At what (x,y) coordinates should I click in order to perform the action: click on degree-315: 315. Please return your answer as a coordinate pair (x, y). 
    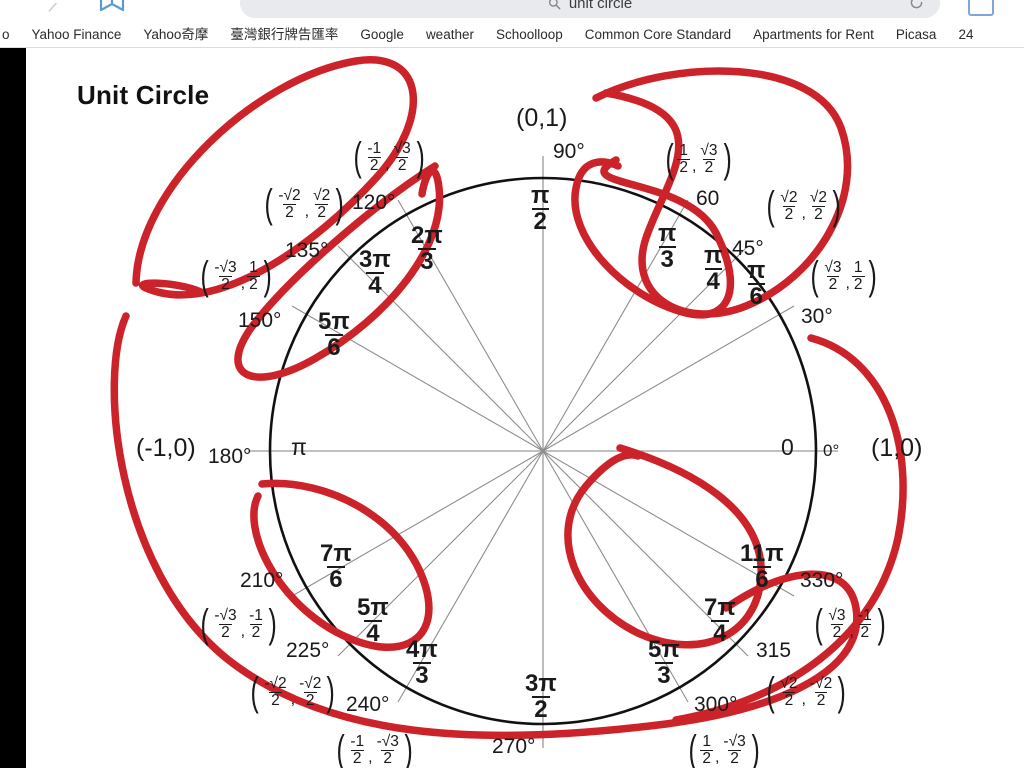
    Looking at the image, I should click on (774, 650).